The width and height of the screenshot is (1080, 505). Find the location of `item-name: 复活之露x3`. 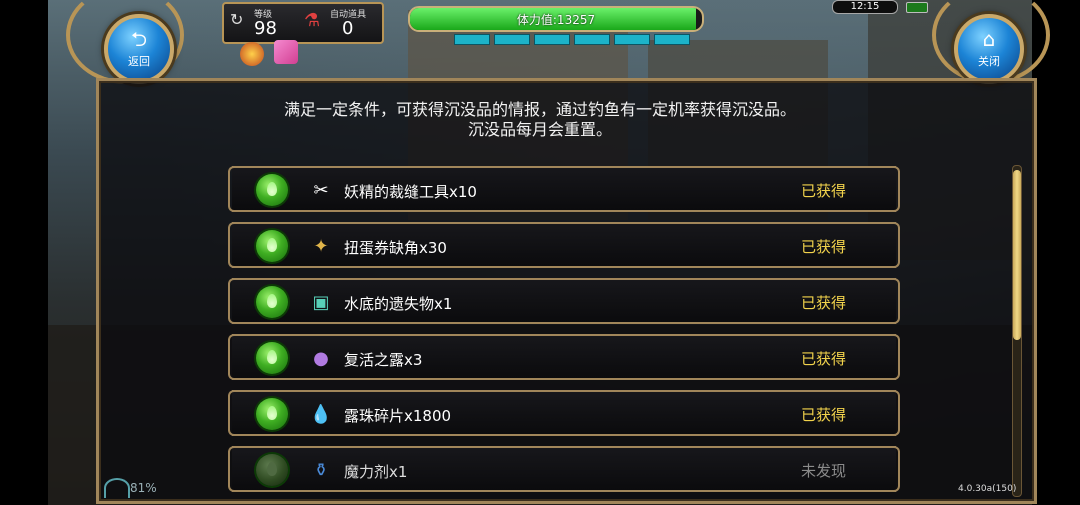

item-name: 复活之露x3 is located at coordinates (383, 360).